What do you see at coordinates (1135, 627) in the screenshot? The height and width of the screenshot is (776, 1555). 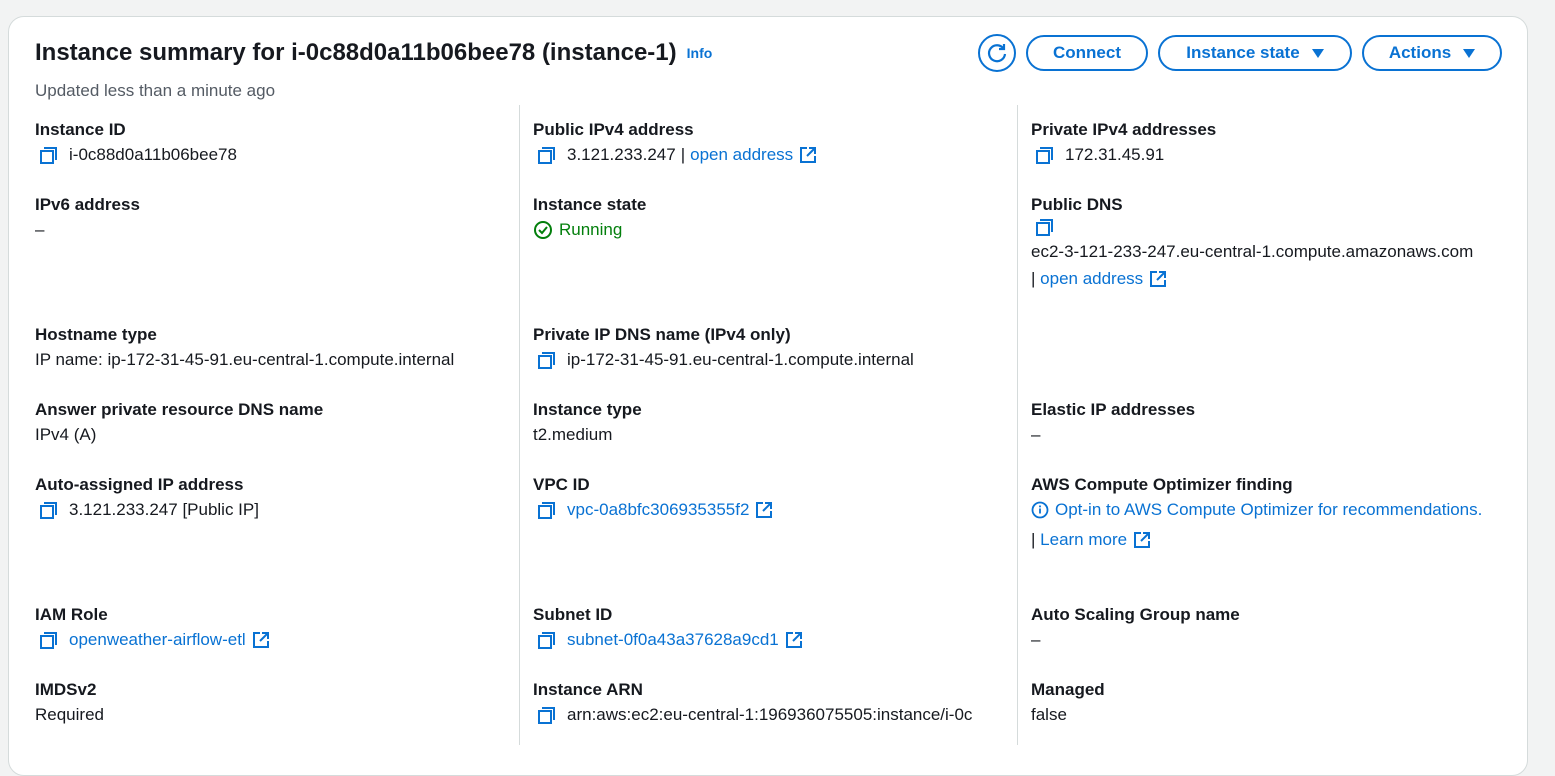 I see `asg-field: Auto Scaling Group name –` at bounding box center [1135, 627].